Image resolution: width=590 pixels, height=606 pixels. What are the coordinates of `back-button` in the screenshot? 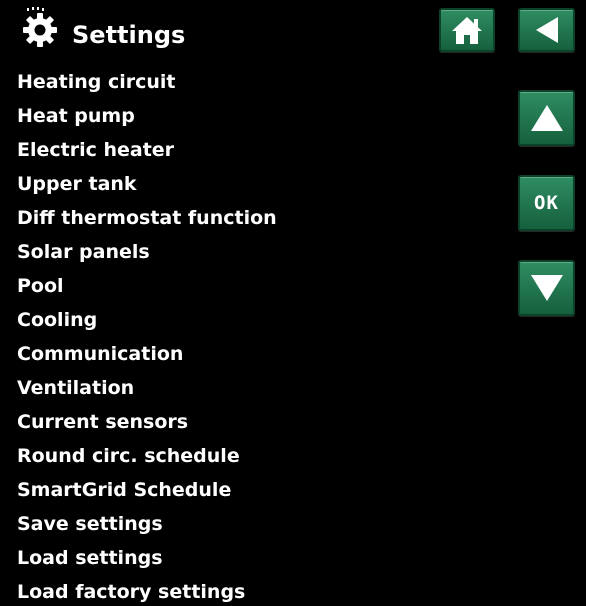 It's located at (546, 30).